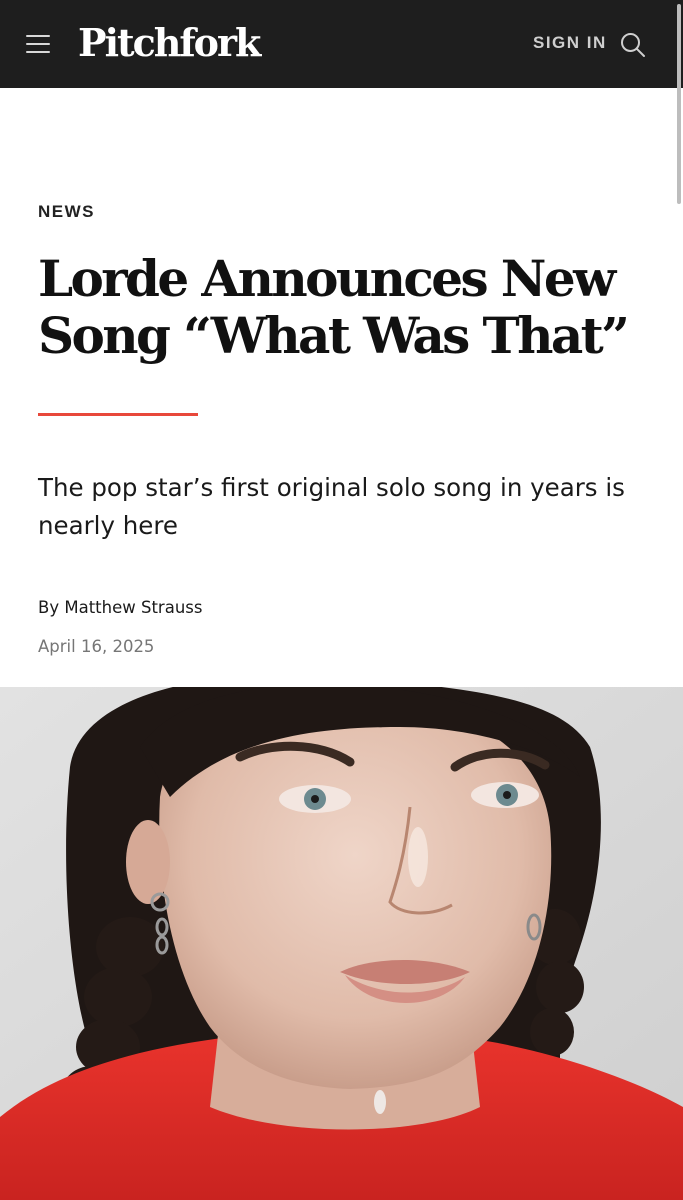 The image size is (683, 1200). Describe the element at coordinates (570, 43) in the screenshot. I see `sign-in-link: SIGN IN` at that location.